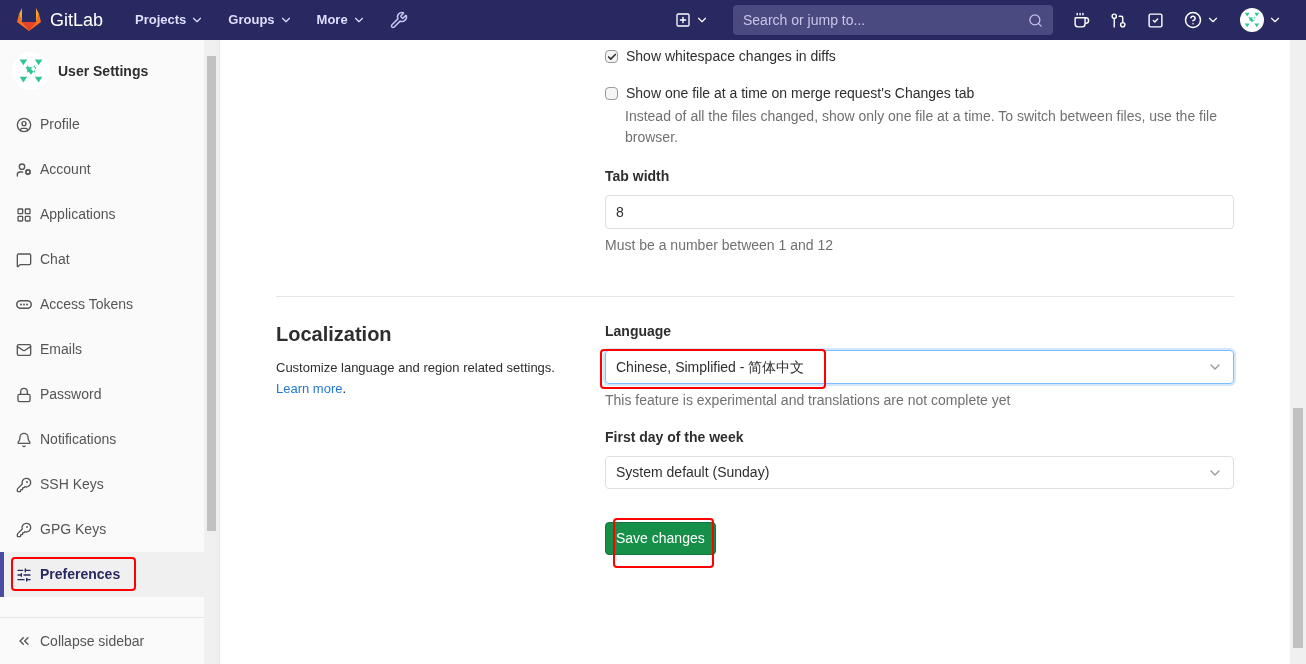  Describe the element at coordinates (29, 20) in the screenshot. I see `fox-logo-icon` at that location.